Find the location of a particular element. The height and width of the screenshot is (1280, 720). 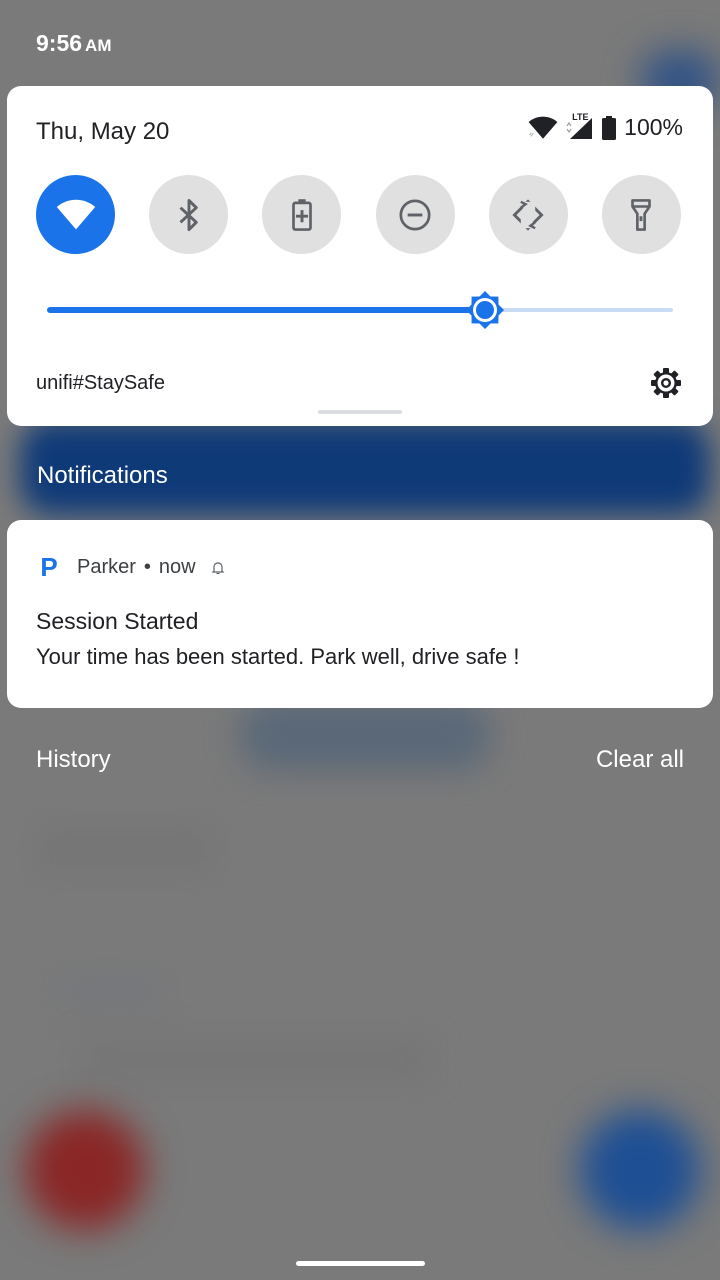

gear-icon is located at coordinates (666, 383).